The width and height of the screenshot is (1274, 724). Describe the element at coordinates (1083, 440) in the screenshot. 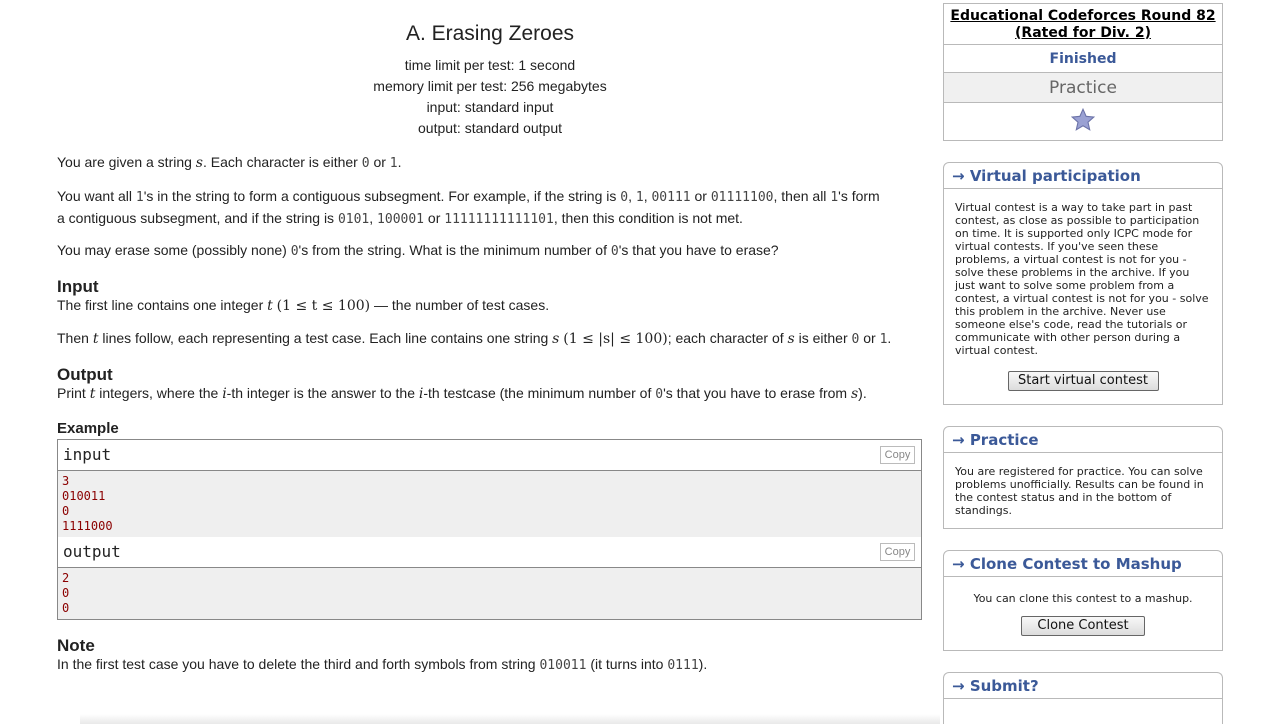

I see `practice-box-title: → Practice` at that location.